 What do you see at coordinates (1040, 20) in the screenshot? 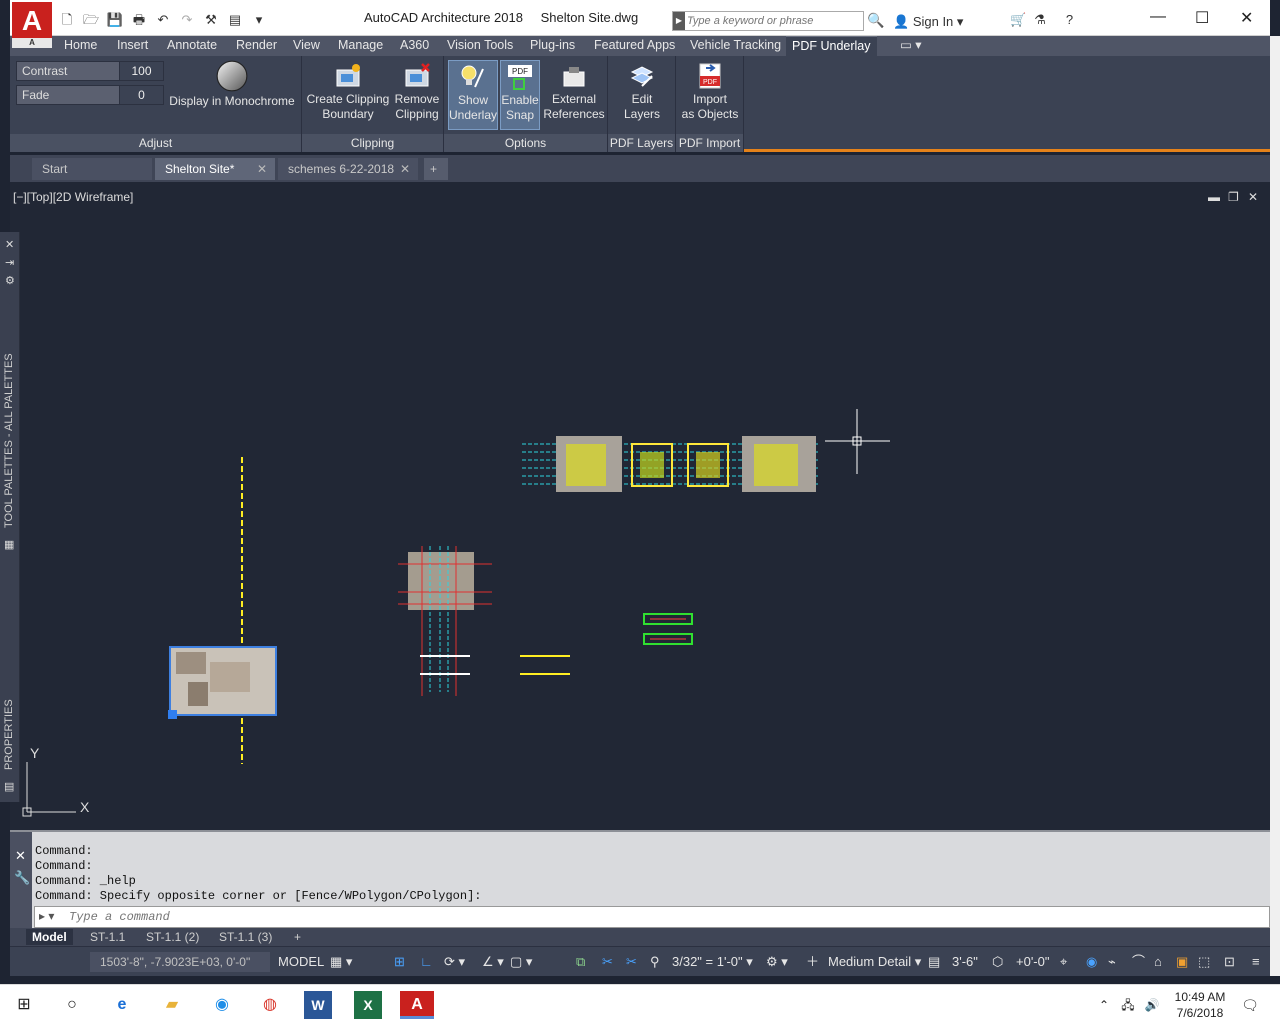
I see `autodesk-app-icon: ⚗` at bounding box center [1040, 20].